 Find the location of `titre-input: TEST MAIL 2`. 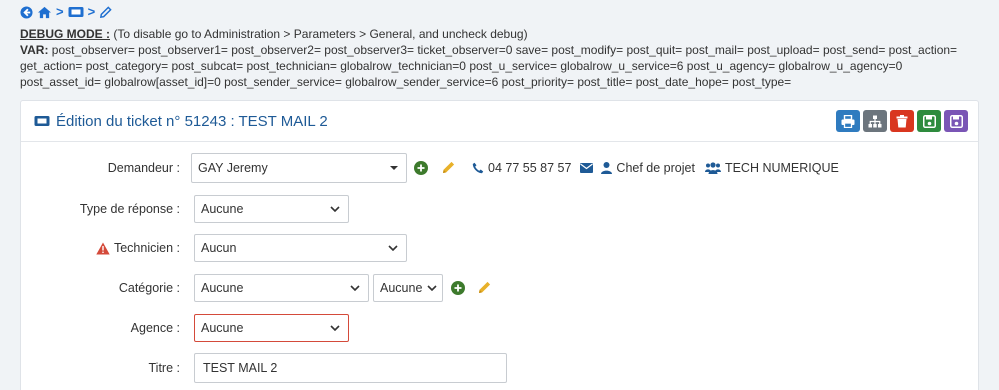

titre-input: TEST MAIL 2 is located at coordinates (350, 368).